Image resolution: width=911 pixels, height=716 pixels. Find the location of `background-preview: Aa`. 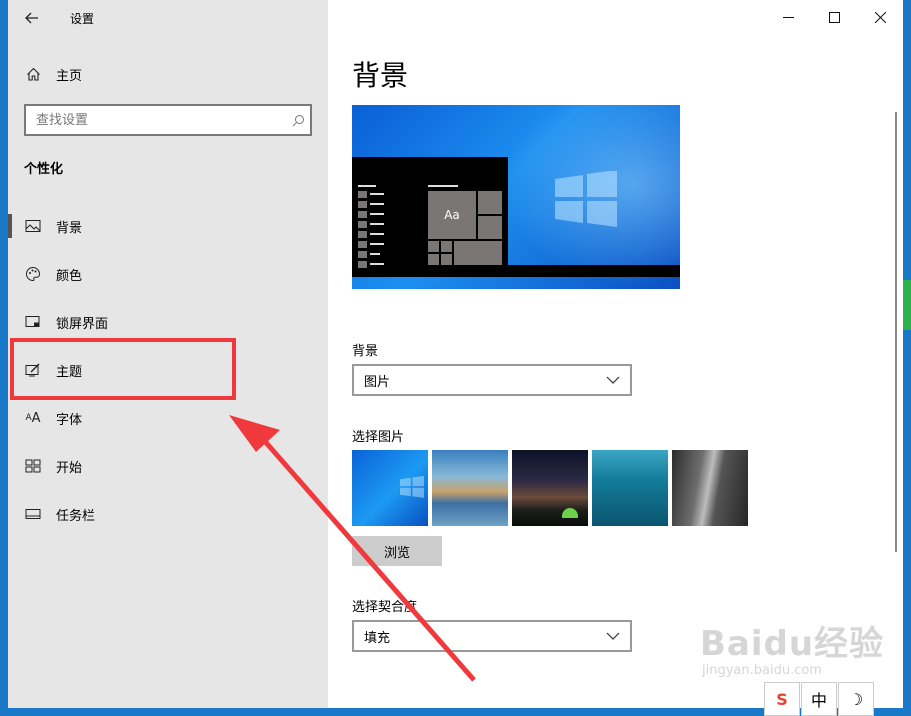

background-preview: Aa is located at coordinates (516, 197).